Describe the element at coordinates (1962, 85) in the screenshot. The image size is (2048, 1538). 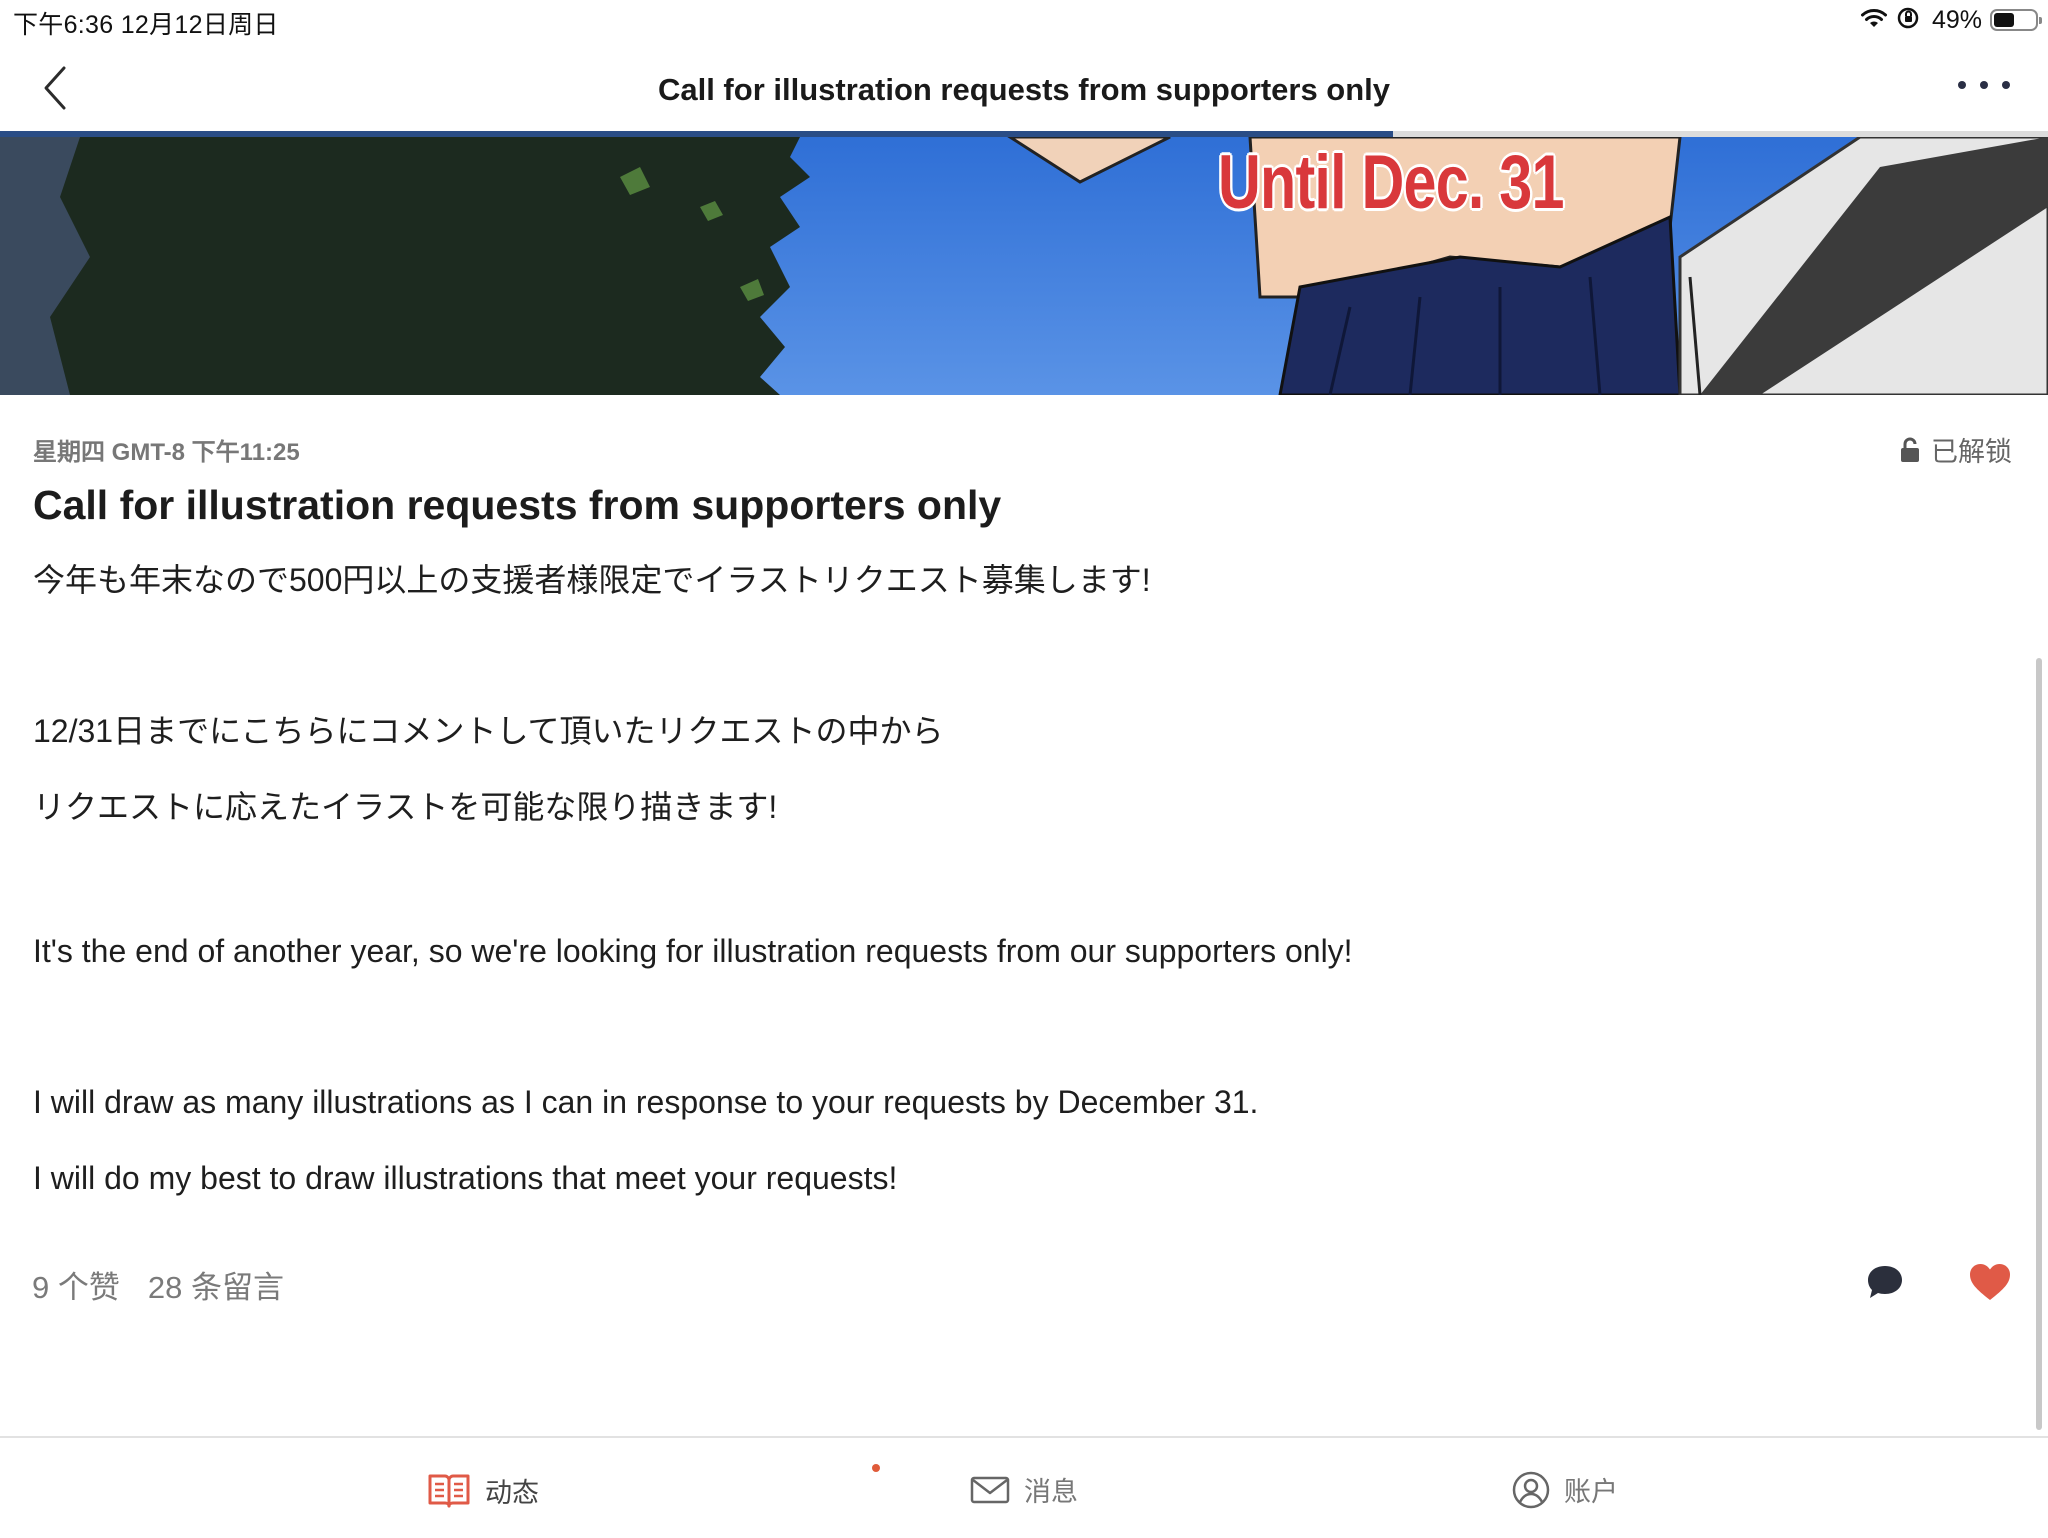
I see `more-dots-icon` at that location.